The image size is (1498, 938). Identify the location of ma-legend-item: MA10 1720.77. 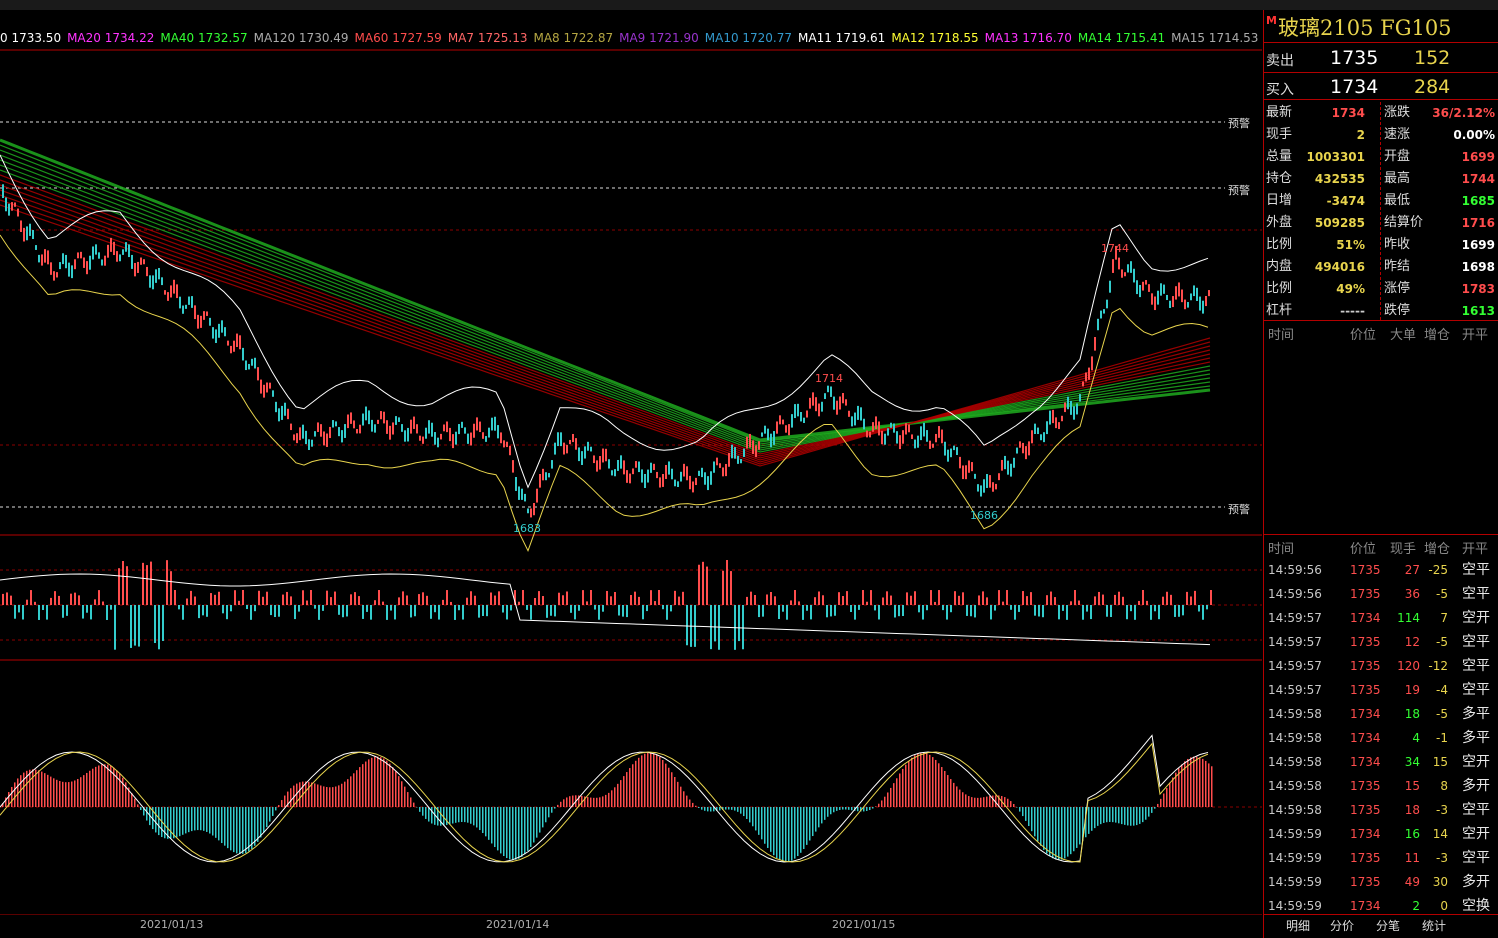
(748, 38).